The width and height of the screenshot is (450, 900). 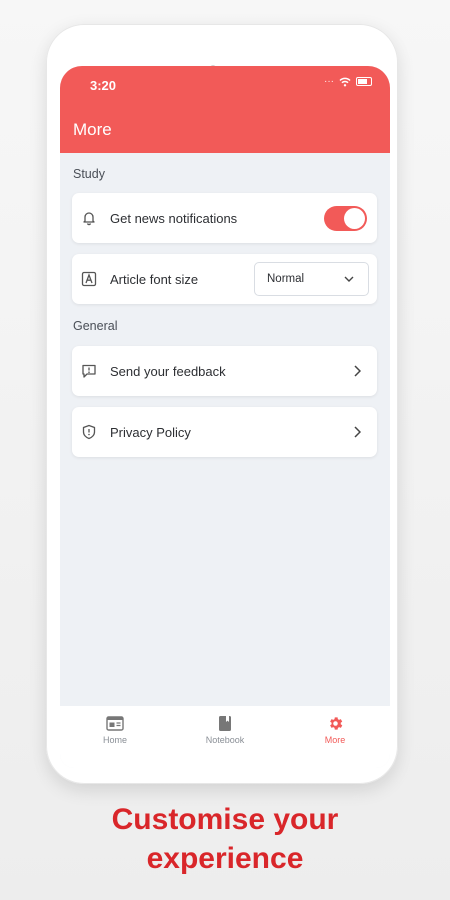 What do you see at coordinates (115, 723) in the screenshot?
I see `home-icon` at bounding box center [115, 723].